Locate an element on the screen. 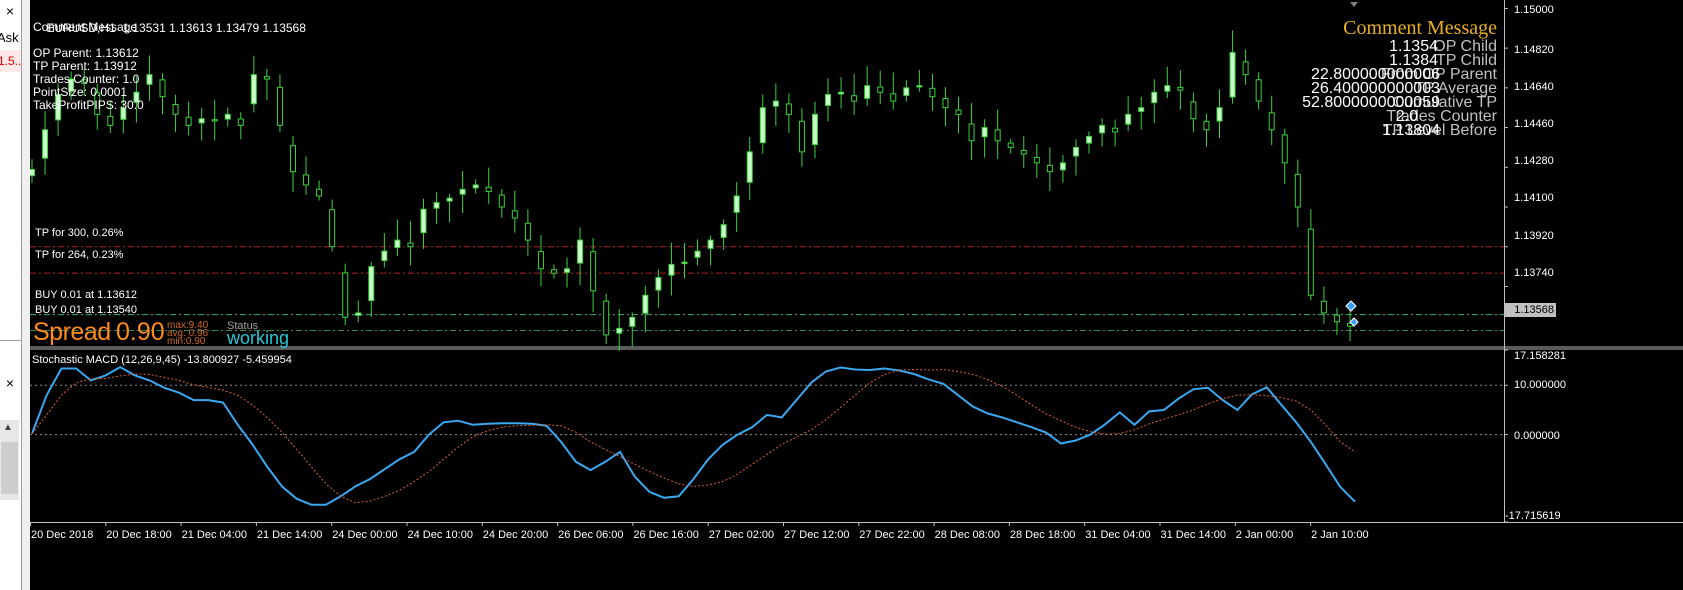  time-tick-label: 26 Dec 06:00 is located at coordinates (590, 535).